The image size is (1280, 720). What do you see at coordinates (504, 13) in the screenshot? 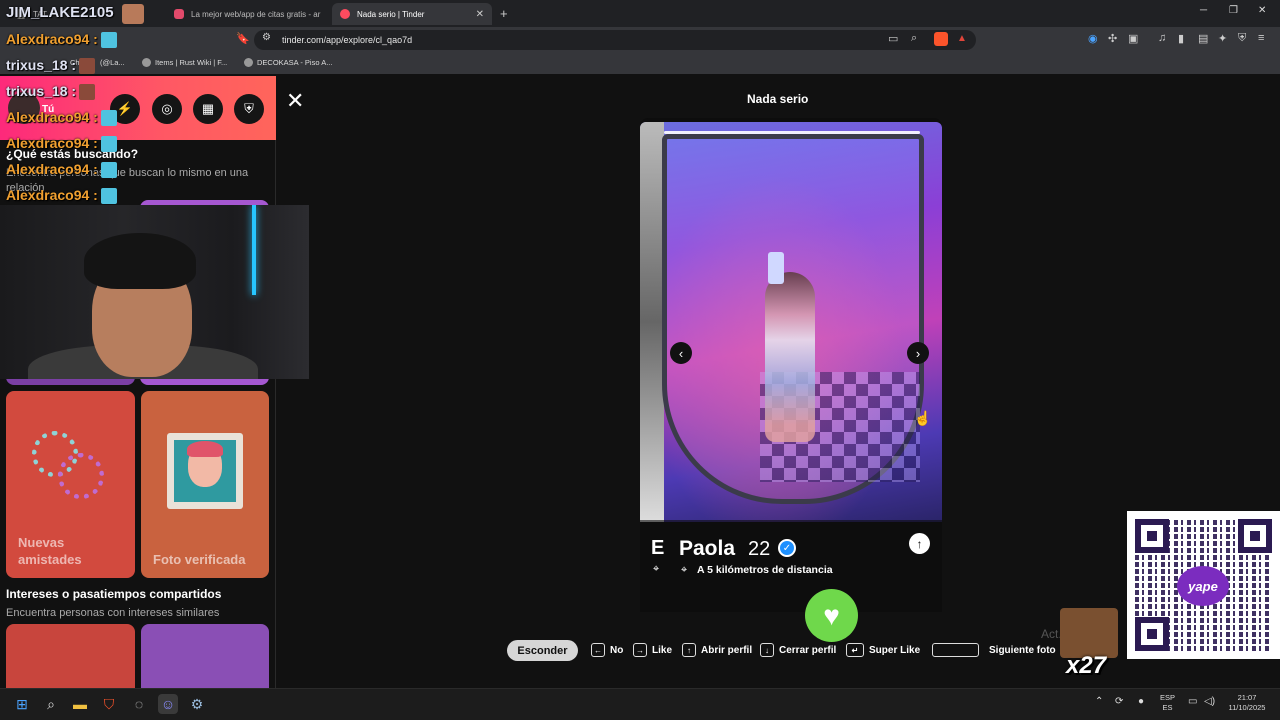
I see `new-tab-button: +` at bounding box center [504, 13].